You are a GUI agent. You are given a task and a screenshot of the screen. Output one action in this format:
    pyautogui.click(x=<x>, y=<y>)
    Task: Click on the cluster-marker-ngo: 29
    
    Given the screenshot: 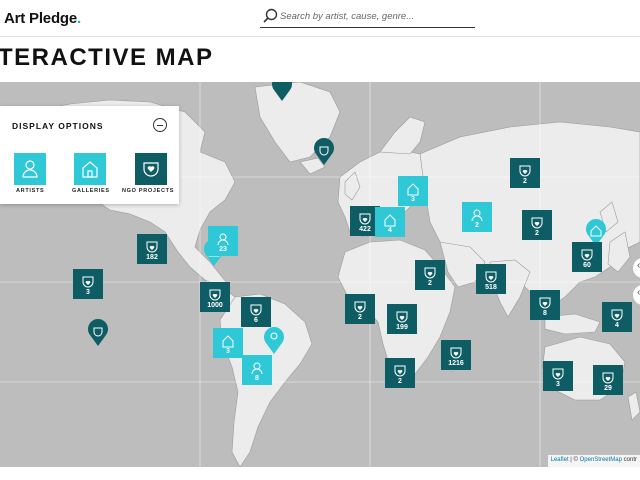 What is the action you would take?
    pyautogui.click(x=608, y=380)
    